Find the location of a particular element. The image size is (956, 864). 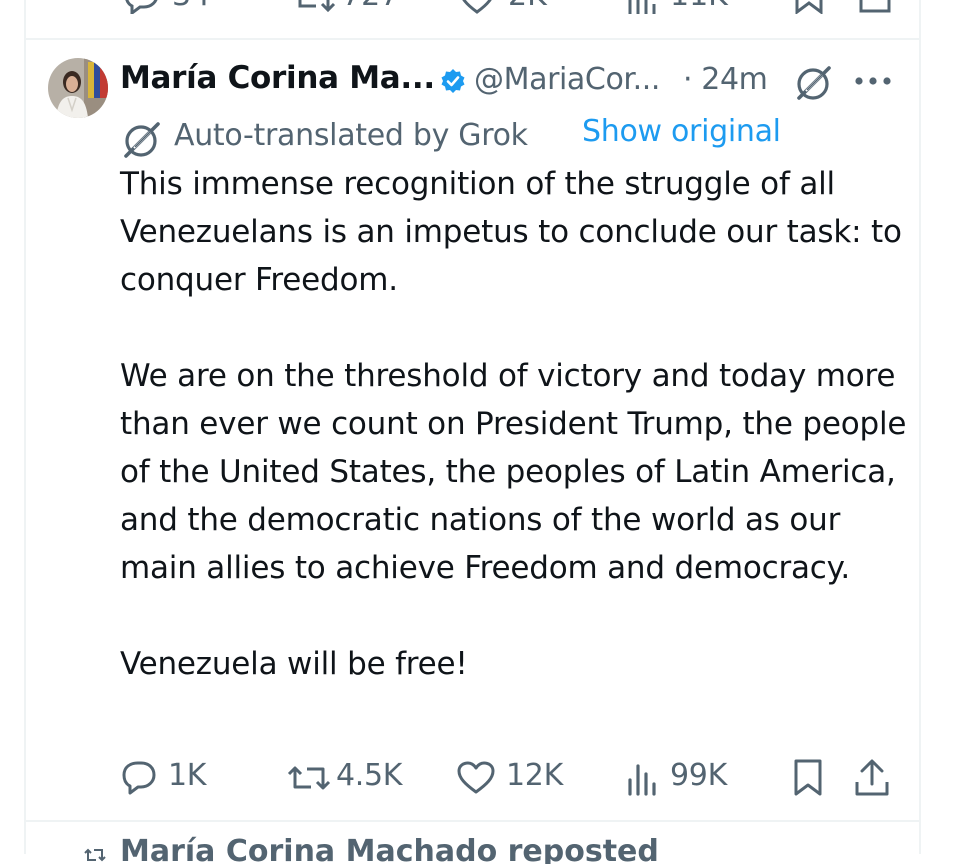

repost-button: 4.5K is located at coordinates (356, 777).